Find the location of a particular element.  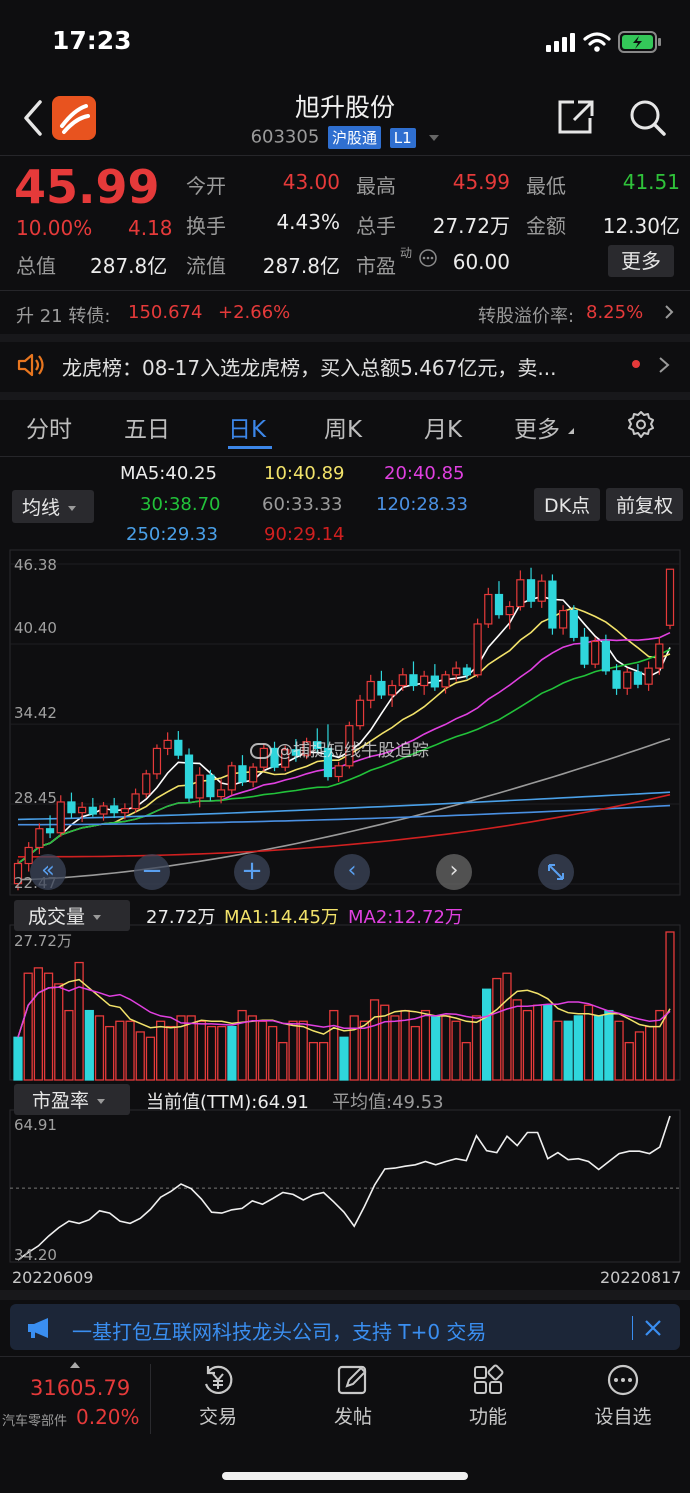

volume-axis-top: 27.72万 is located at coordinates (43, 941).